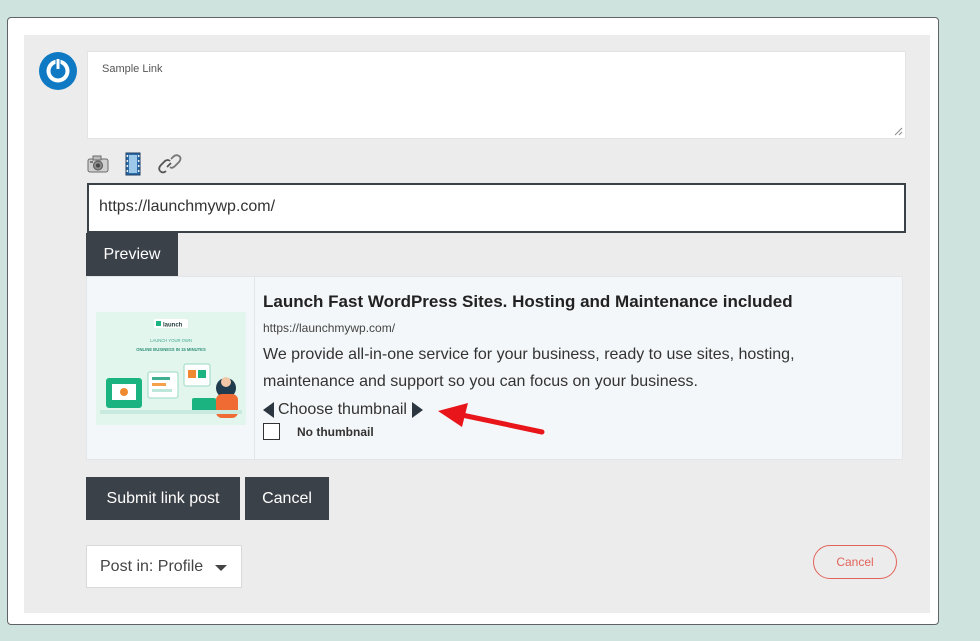  I want to click on chevron-down-icon, so click(221, 568).